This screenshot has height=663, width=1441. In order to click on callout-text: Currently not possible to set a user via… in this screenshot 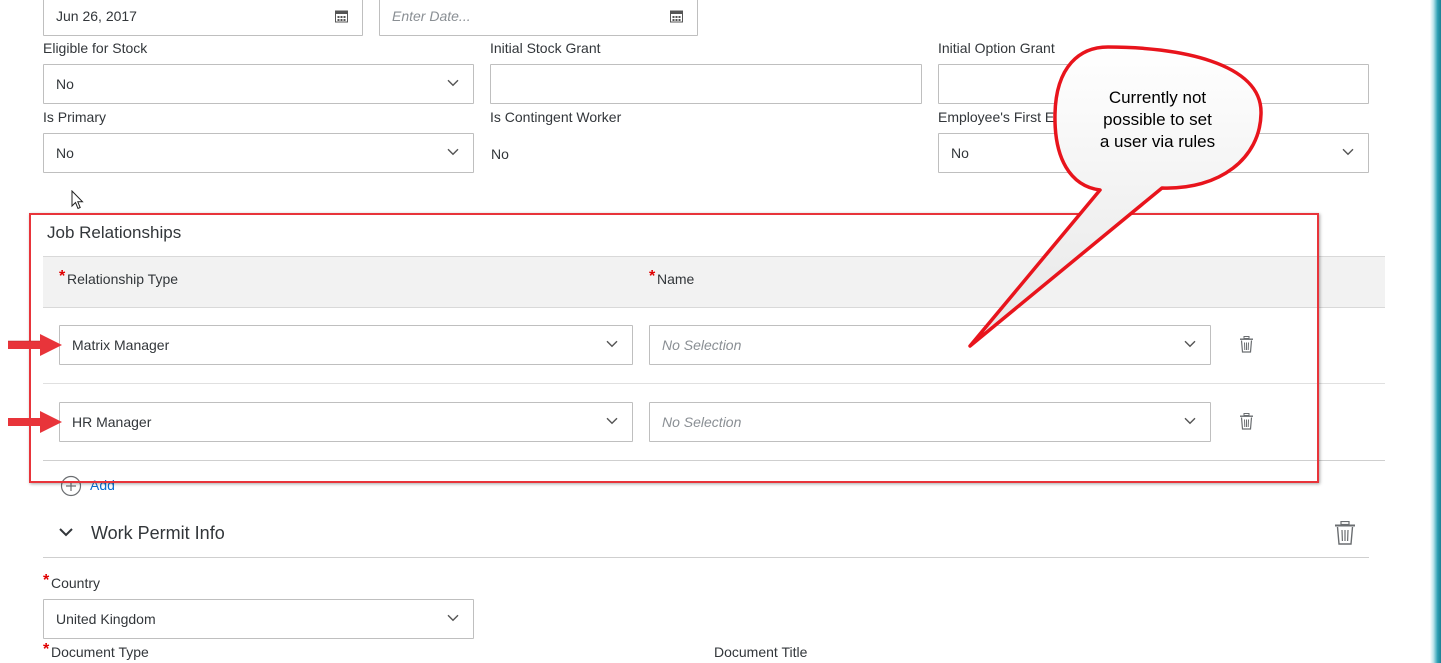, I will do `click(1157, 120)`.